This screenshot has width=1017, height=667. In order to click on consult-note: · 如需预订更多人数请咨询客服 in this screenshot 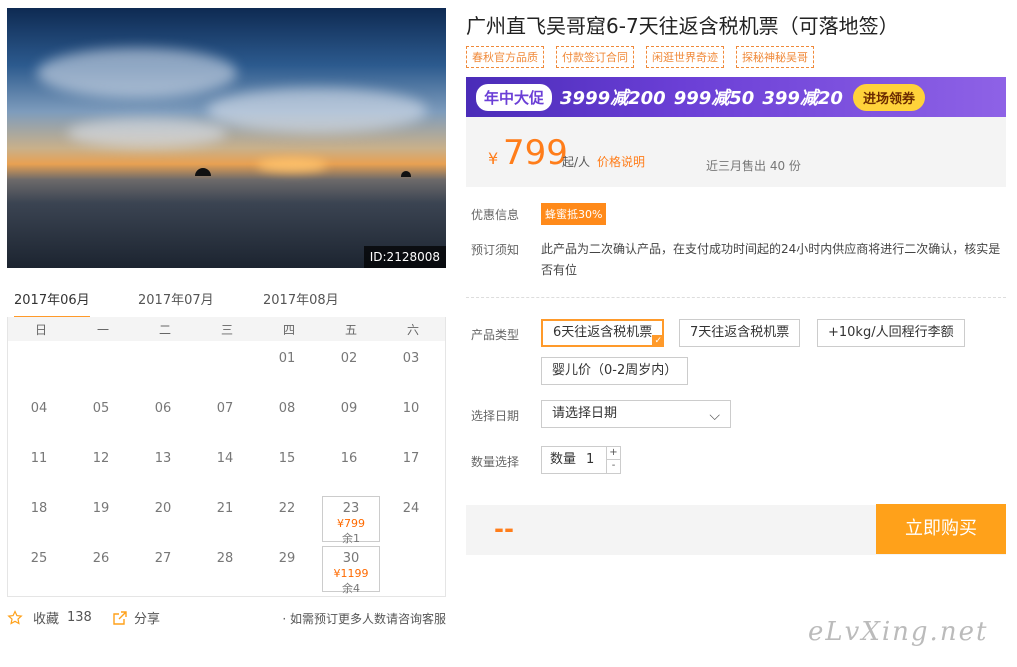, I will do `click(364, 618)`.